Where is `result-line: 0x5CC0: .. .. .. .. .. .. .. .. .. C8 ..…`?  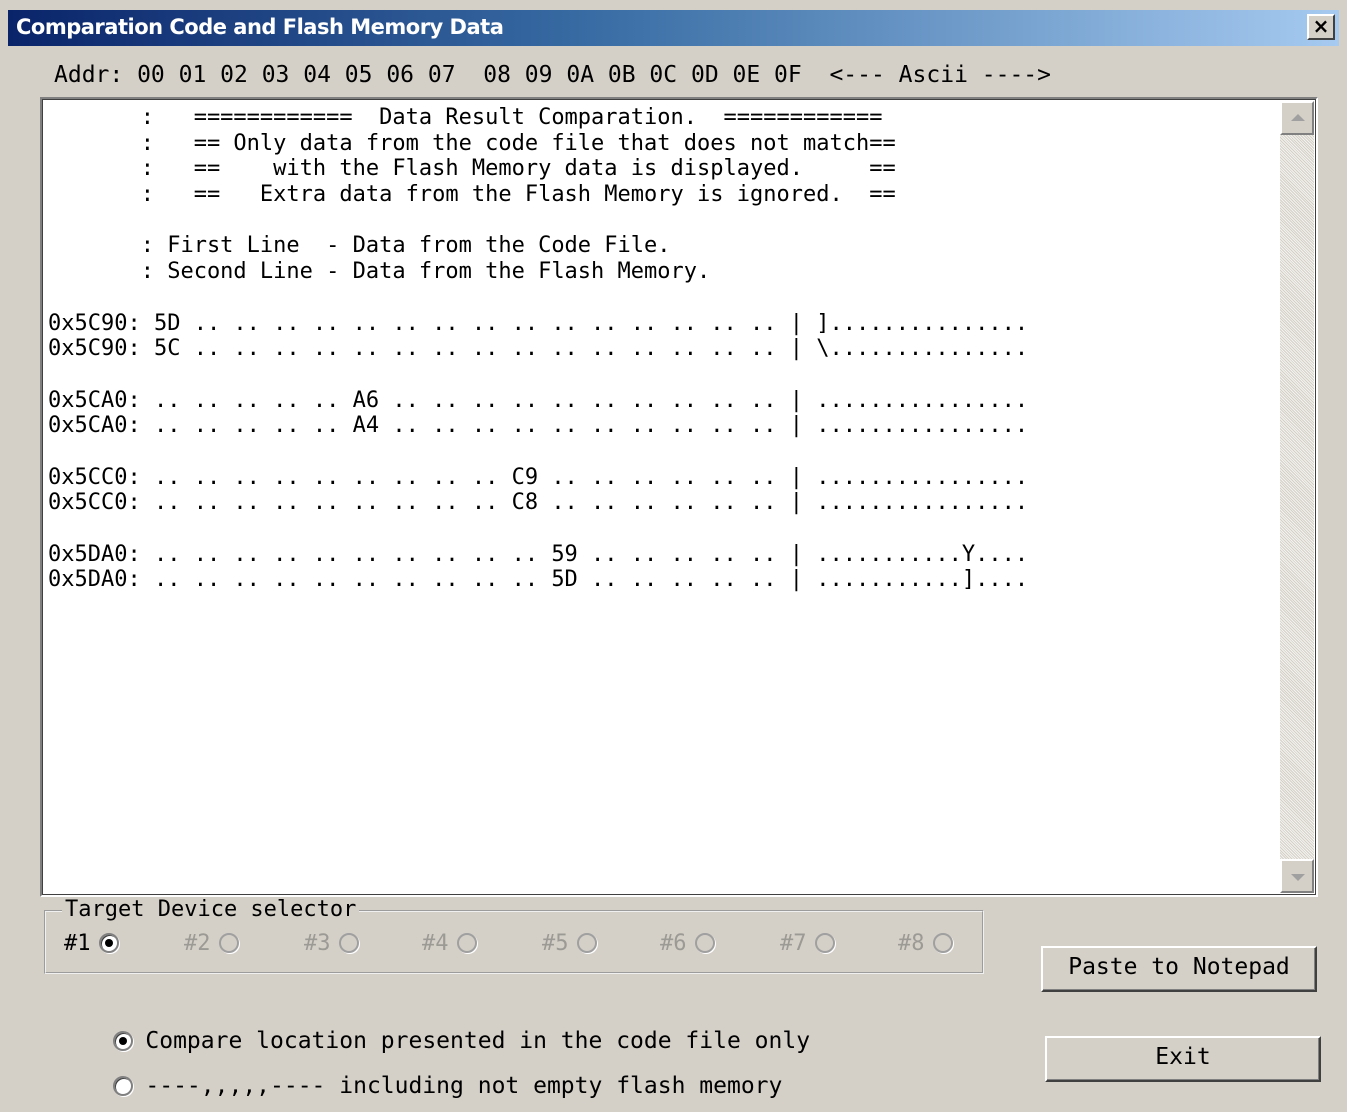
result-line: 0x5CC0: .. .. .. .. .. .. .. .. .. C8 ..… is located at coordinates (538, 503).